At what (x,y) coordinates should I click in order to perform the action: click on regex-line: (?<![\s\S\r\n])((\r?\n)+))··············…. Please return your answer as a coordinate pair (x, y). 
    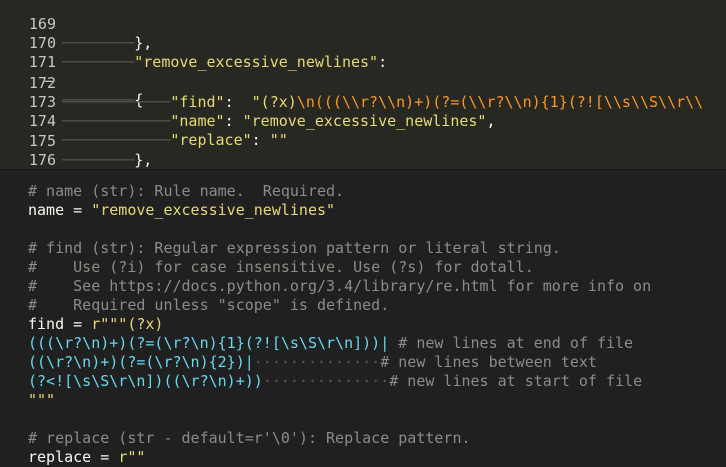
    Looking at the image, I should click on (335, 381).